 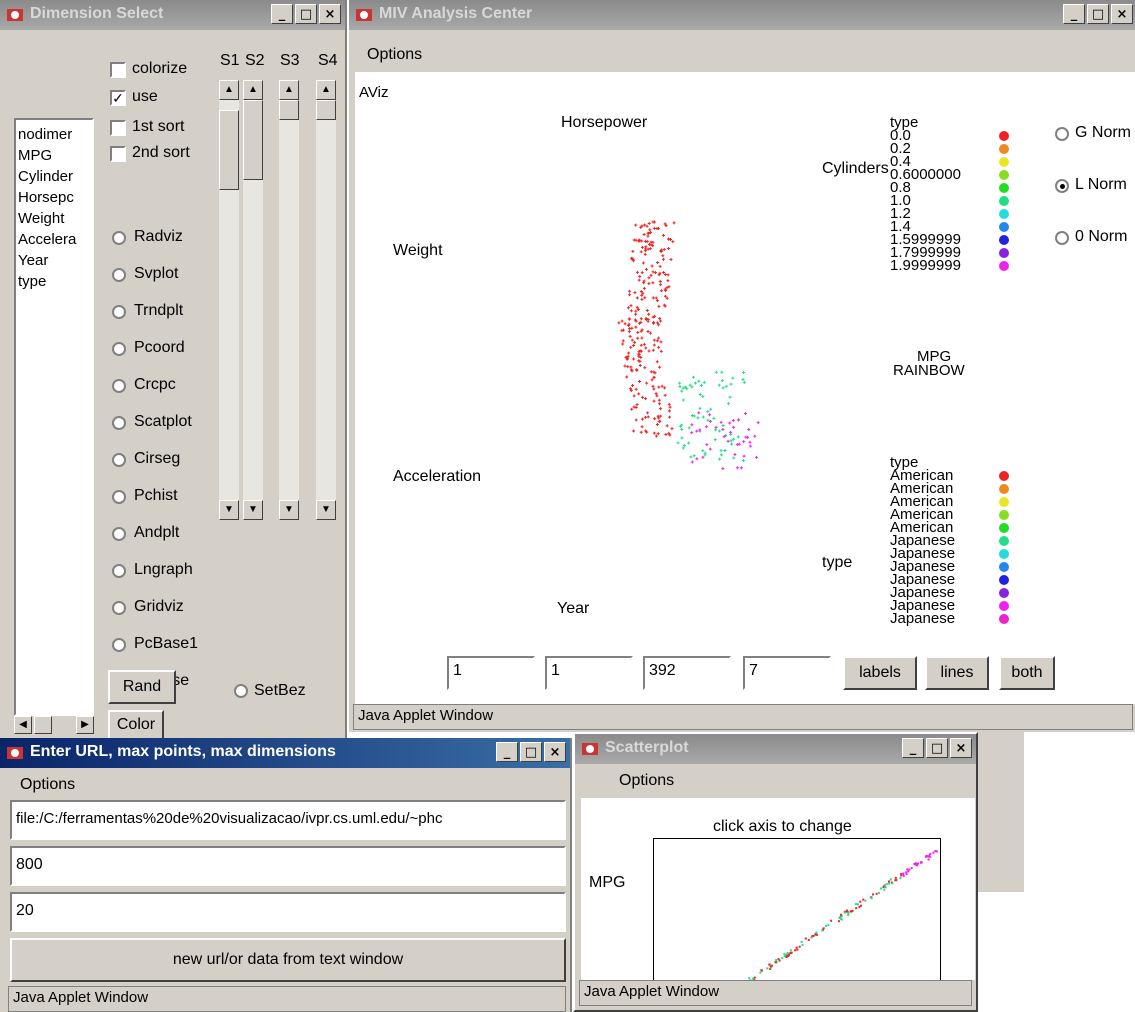 What do you see at coordinates (253, 300) in the screenshot?
I see `slider-s2: ▲ ▼` at bounding box center [253, 300].